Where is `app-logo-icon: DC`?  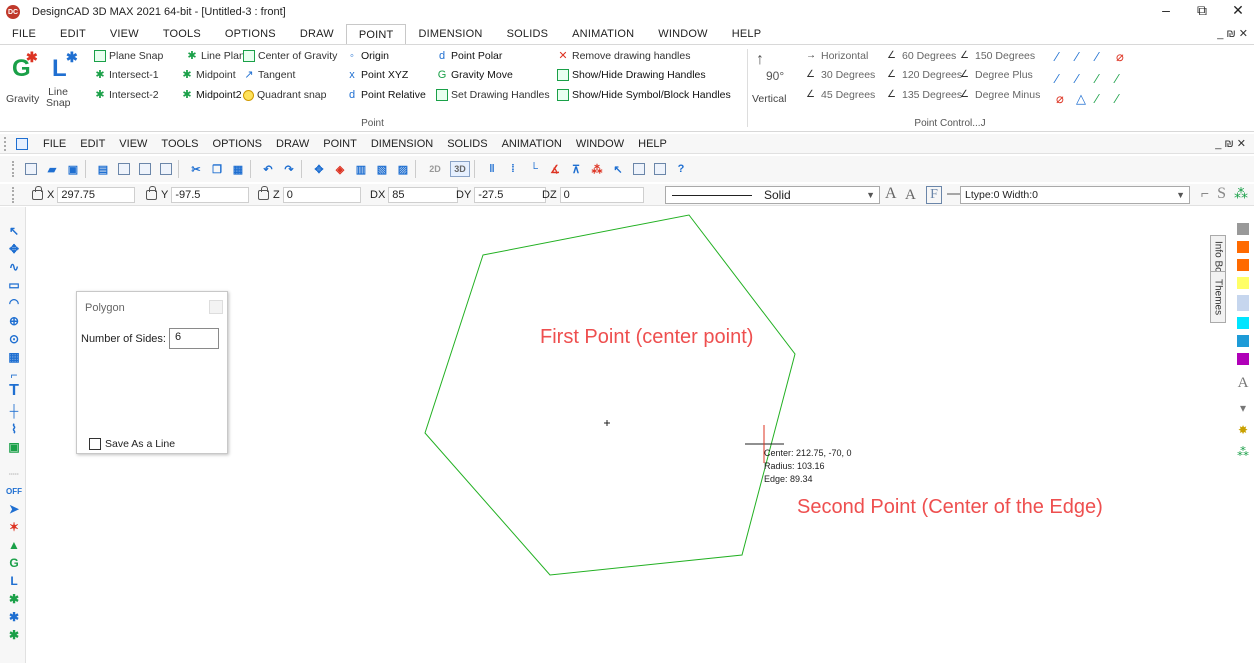 app-logo-icon: DC is located at coordinates (13, 12).